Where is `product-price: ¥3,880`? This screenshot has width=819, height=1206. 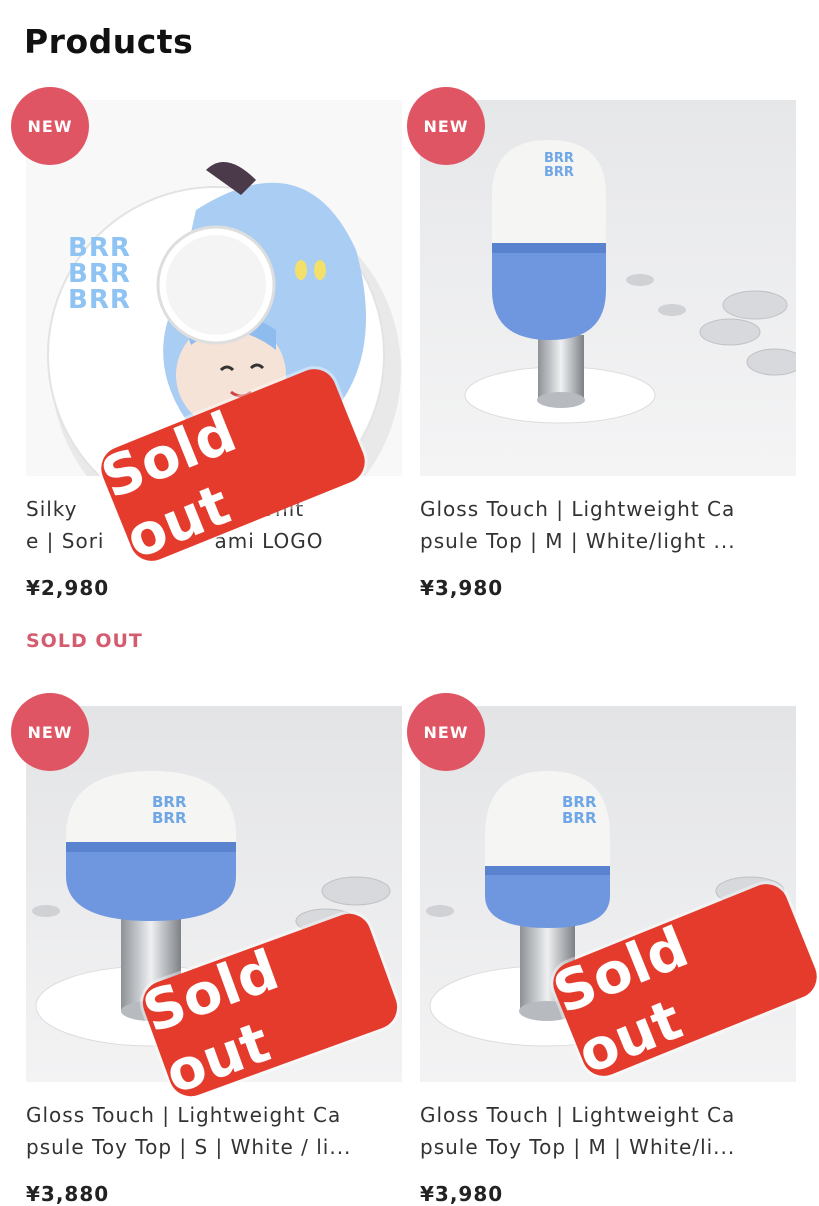 product-price: ¥3,880 is located at coordinates (68, 1194).